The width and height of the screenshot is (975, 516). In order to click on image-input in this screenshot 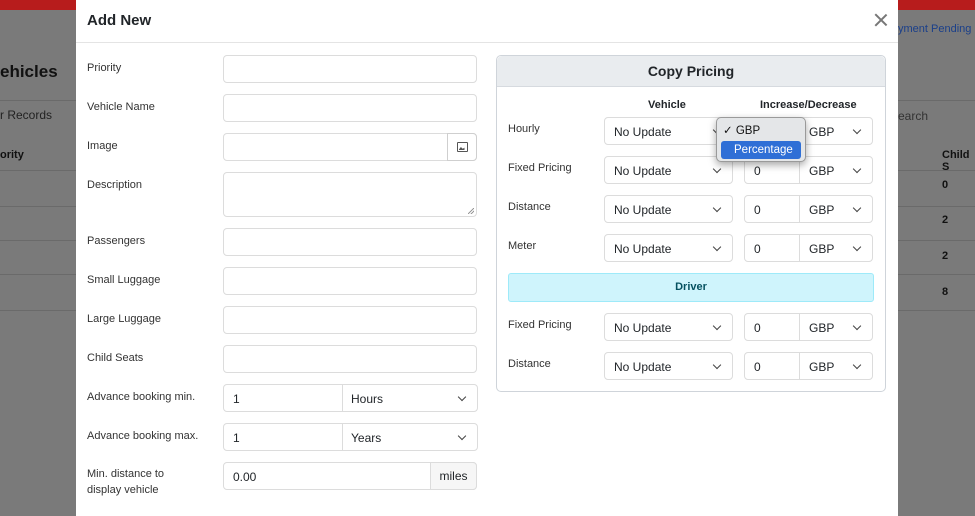, I will do `click(350, 147)`.